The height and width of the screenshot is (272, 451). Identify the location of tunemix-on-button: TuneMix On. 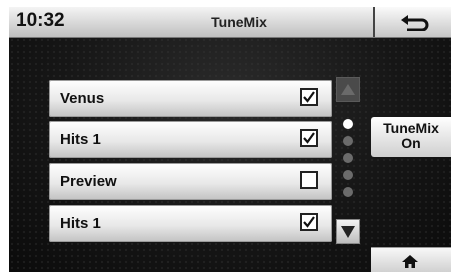
(411, 137).